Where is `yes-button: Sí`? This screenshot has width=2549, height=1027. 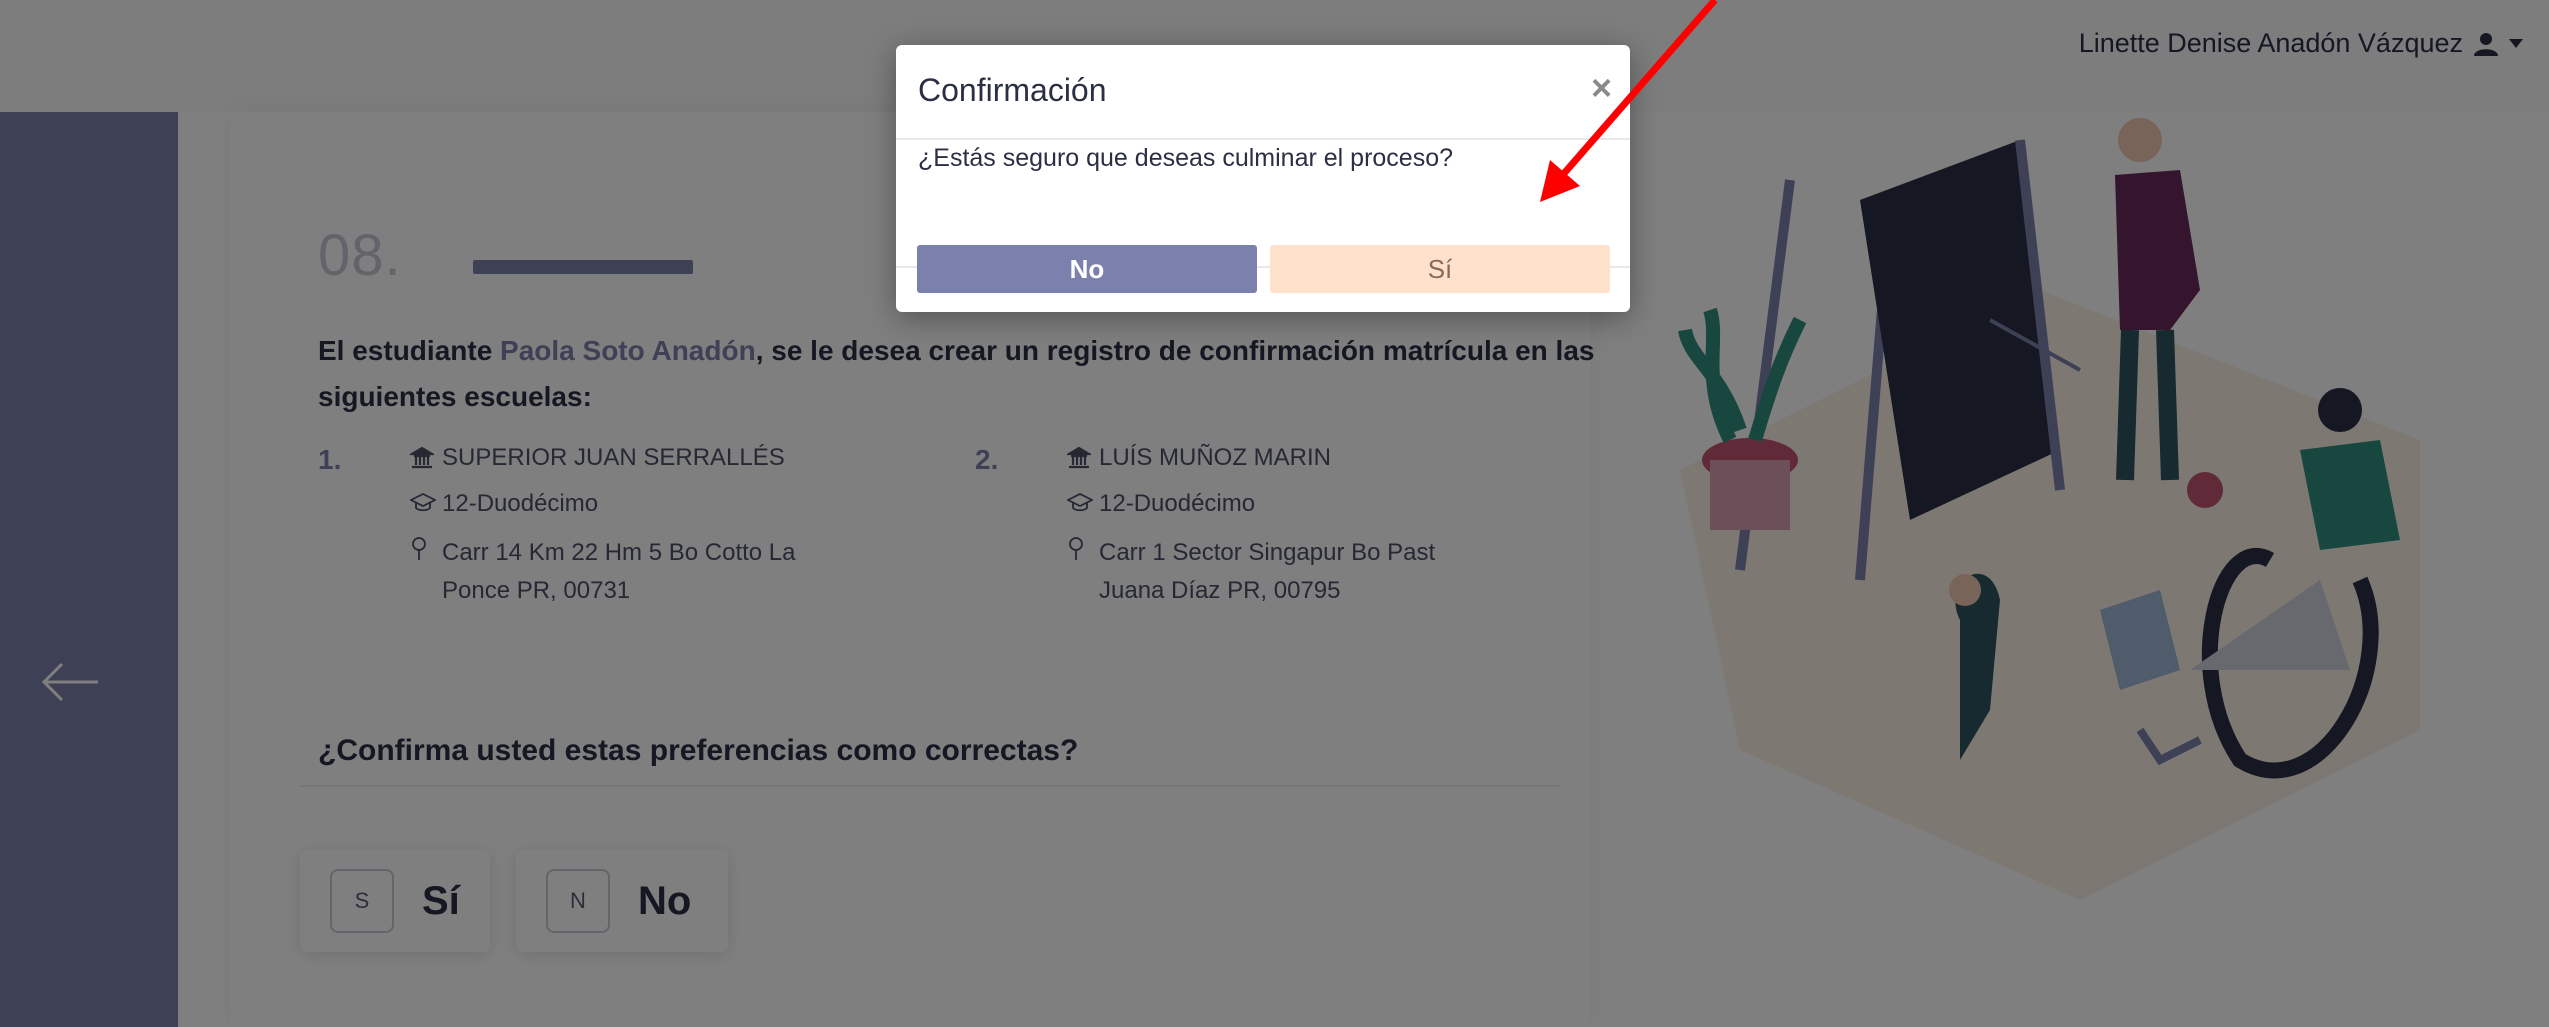
yes-button: Sí is located at coordinates (1440, 269).